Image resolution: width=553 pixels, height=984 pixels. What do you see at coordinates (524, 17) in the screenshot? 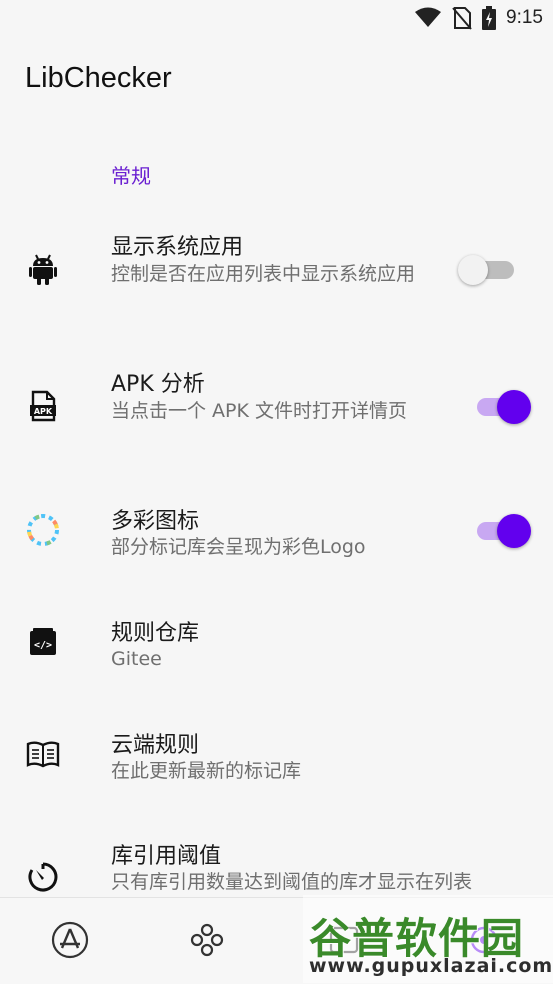
I see `status-time: 9:15` at bounding box center [524, 17].